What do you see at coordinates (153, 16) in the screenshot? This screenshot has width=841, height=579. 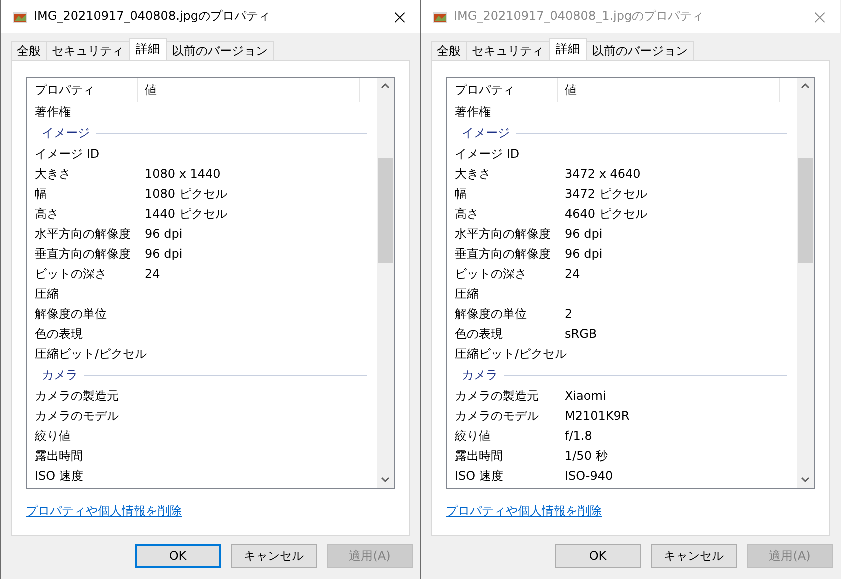 I see `window-title: IMG_20210917_040808.jpgのプロパティ` at bounding box center [153, 16].